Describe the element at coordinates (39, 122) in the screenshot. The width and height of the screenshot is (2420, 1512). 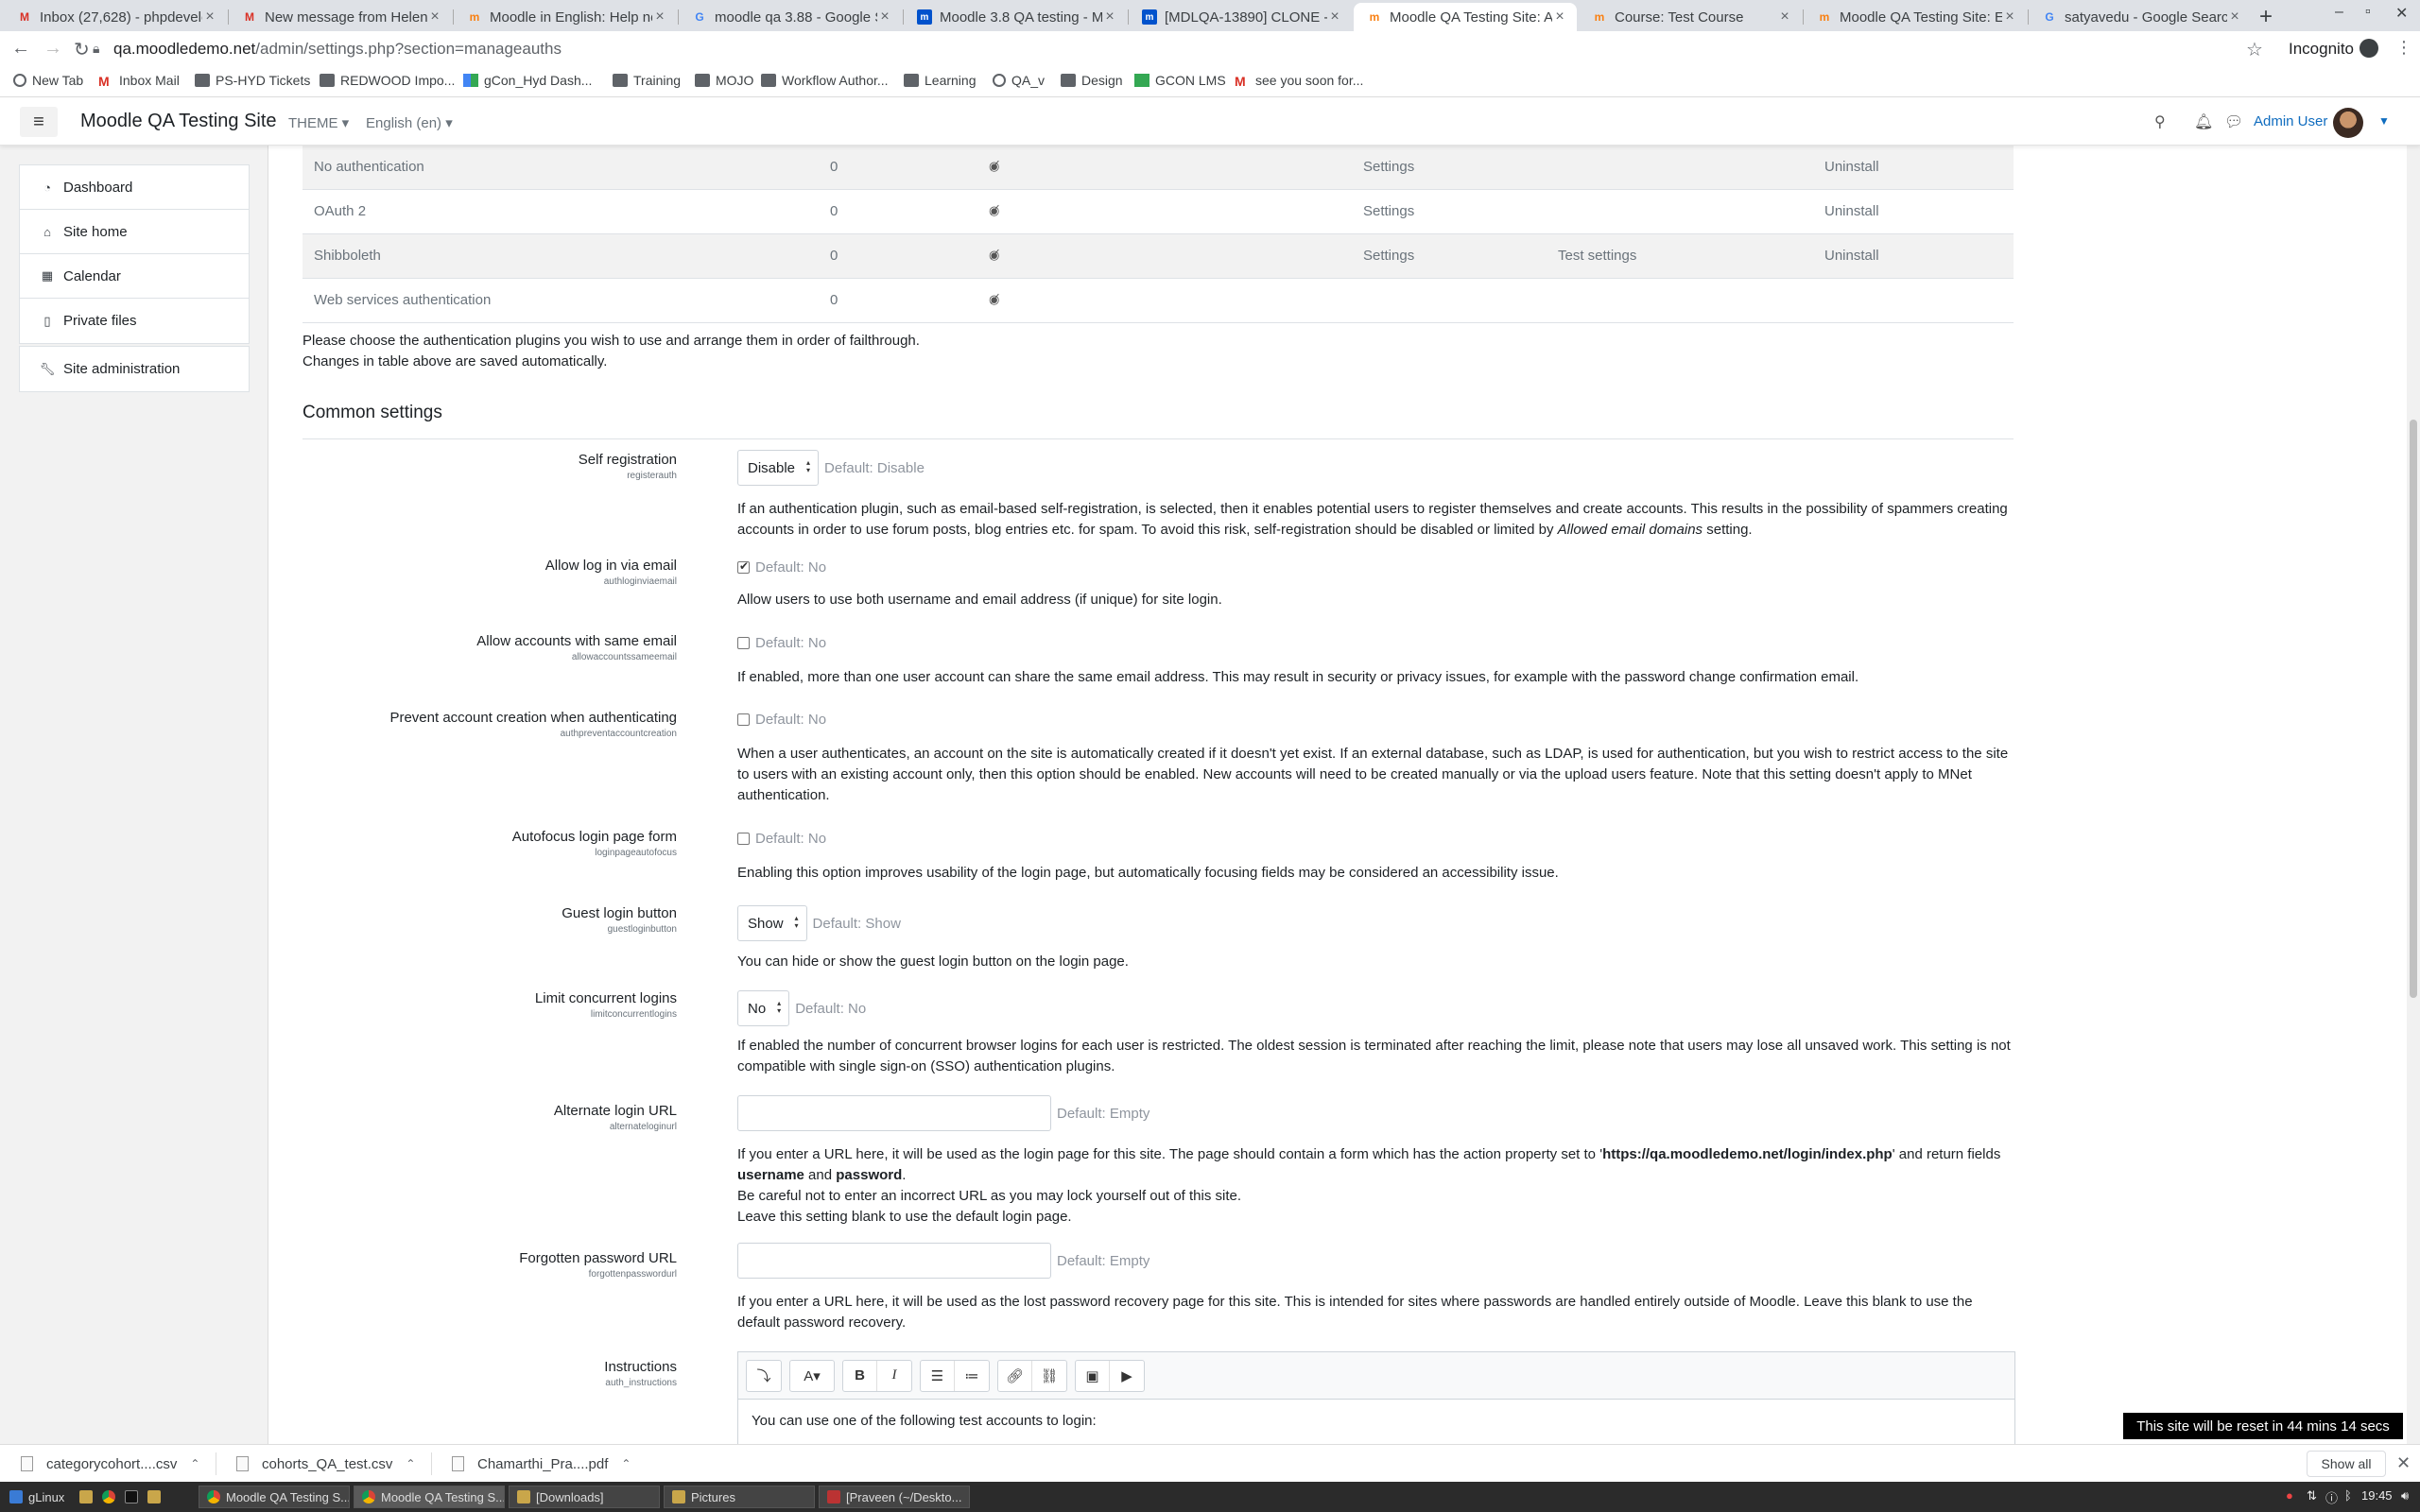
I see `menu-toggle-button: ≡` at that location.